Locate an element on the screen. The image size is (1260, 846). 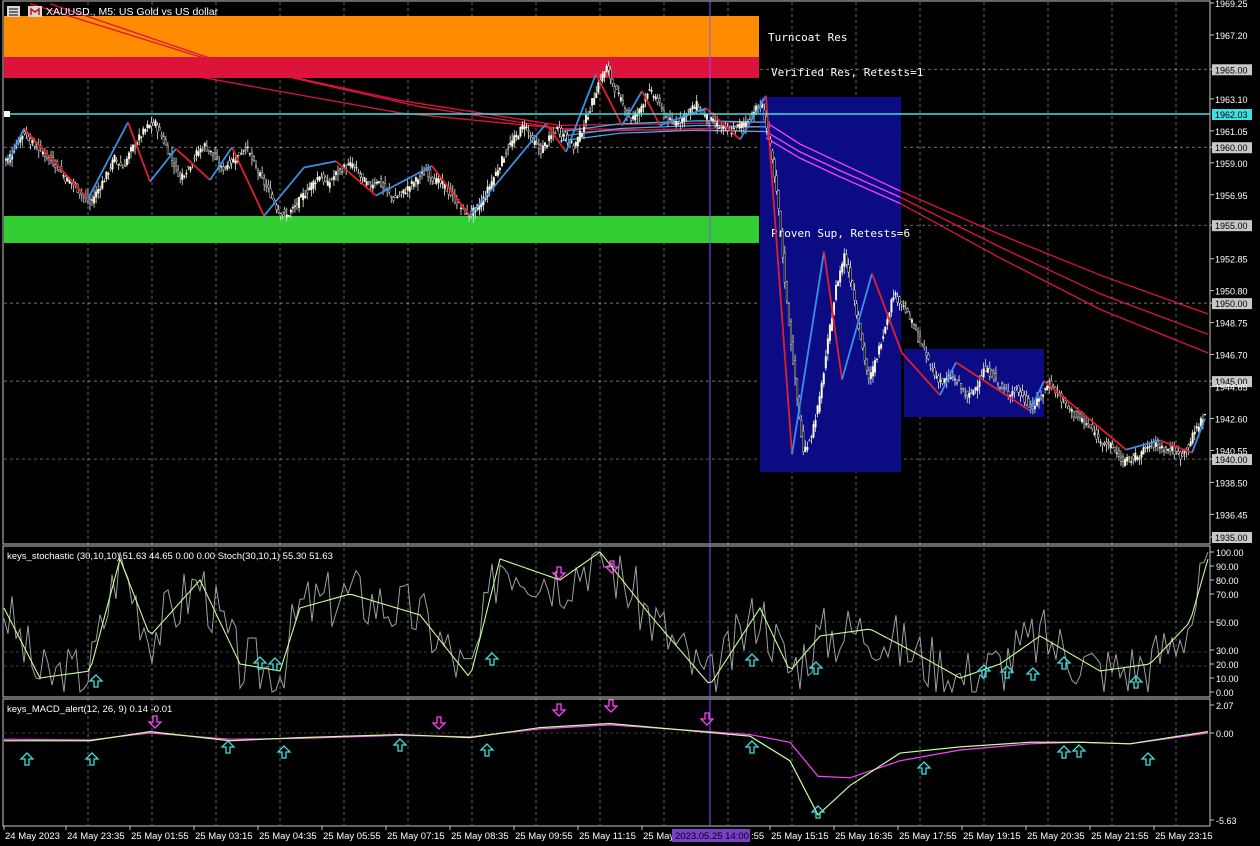
stoch-tick-label: 20.00 is located at coordinates (1227, 665).